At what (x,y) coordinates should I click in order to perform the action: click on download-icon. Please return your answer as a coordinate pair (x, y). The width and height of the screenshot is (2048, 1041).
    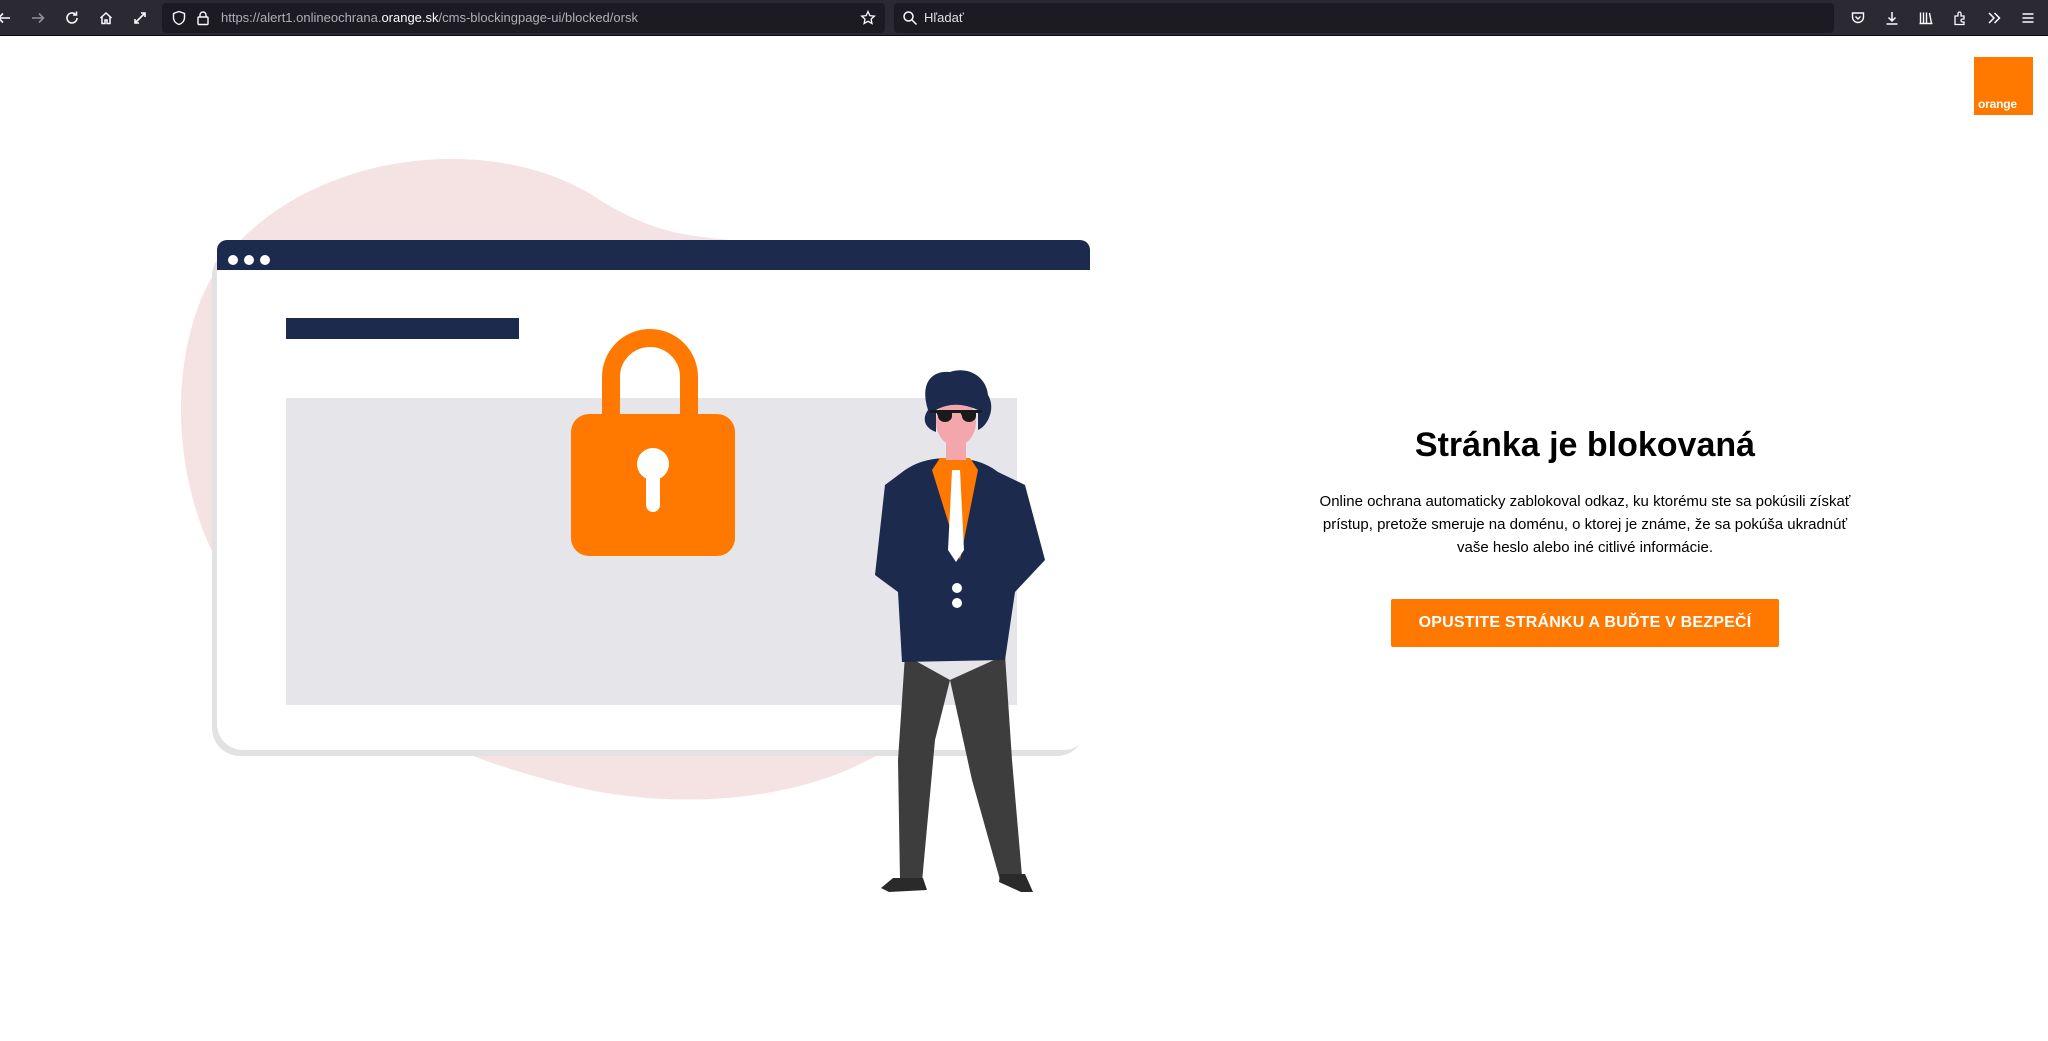
    Looking at the image, I should click on (1892, 18).